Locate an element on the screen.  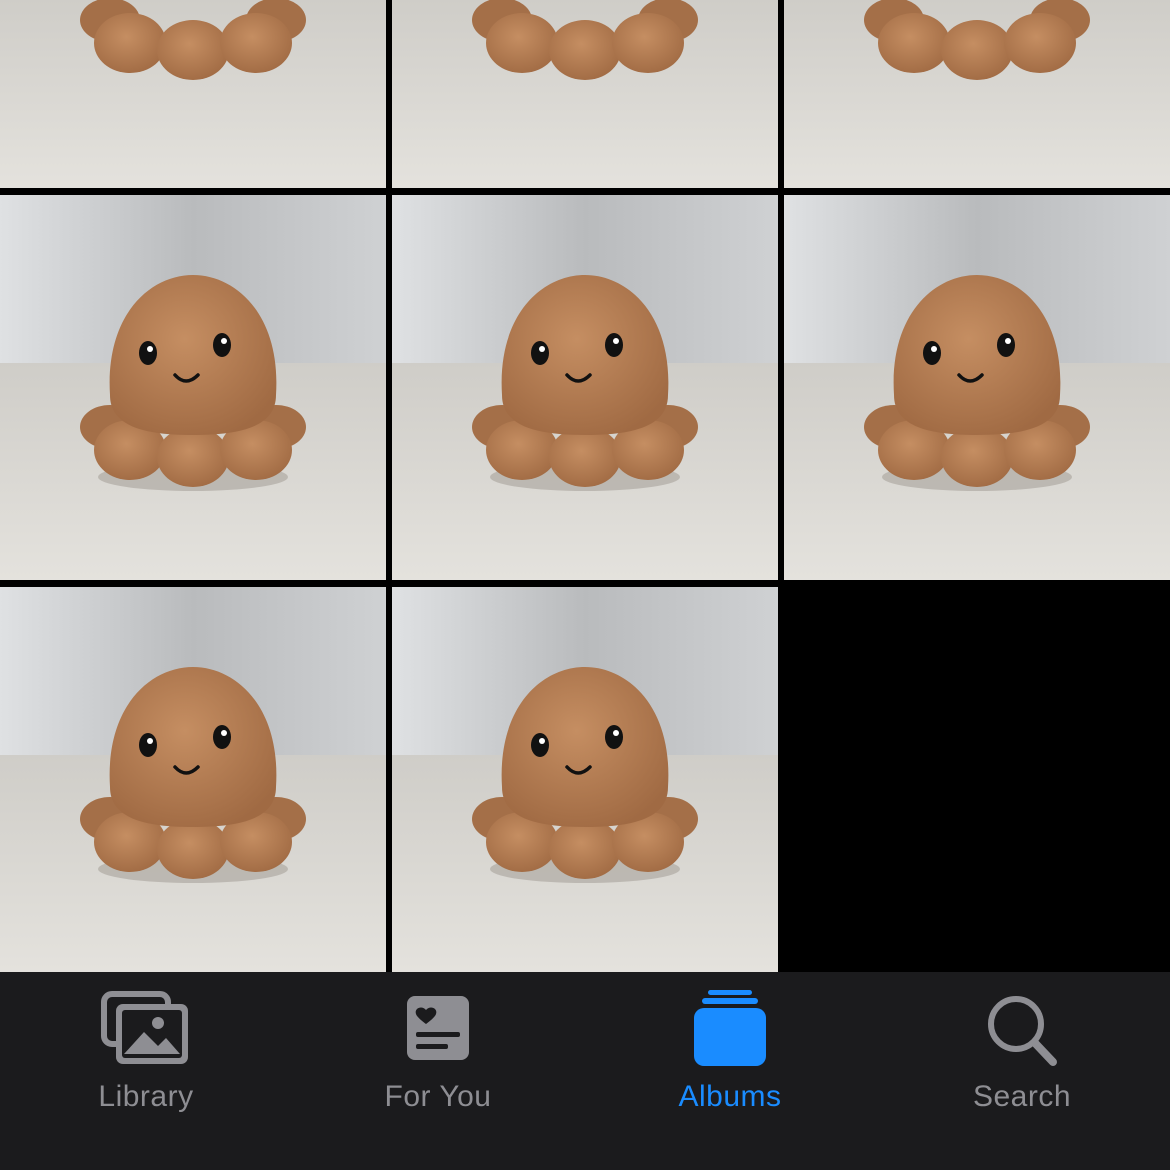
albums-icon is located at coordinates (730, 1032).